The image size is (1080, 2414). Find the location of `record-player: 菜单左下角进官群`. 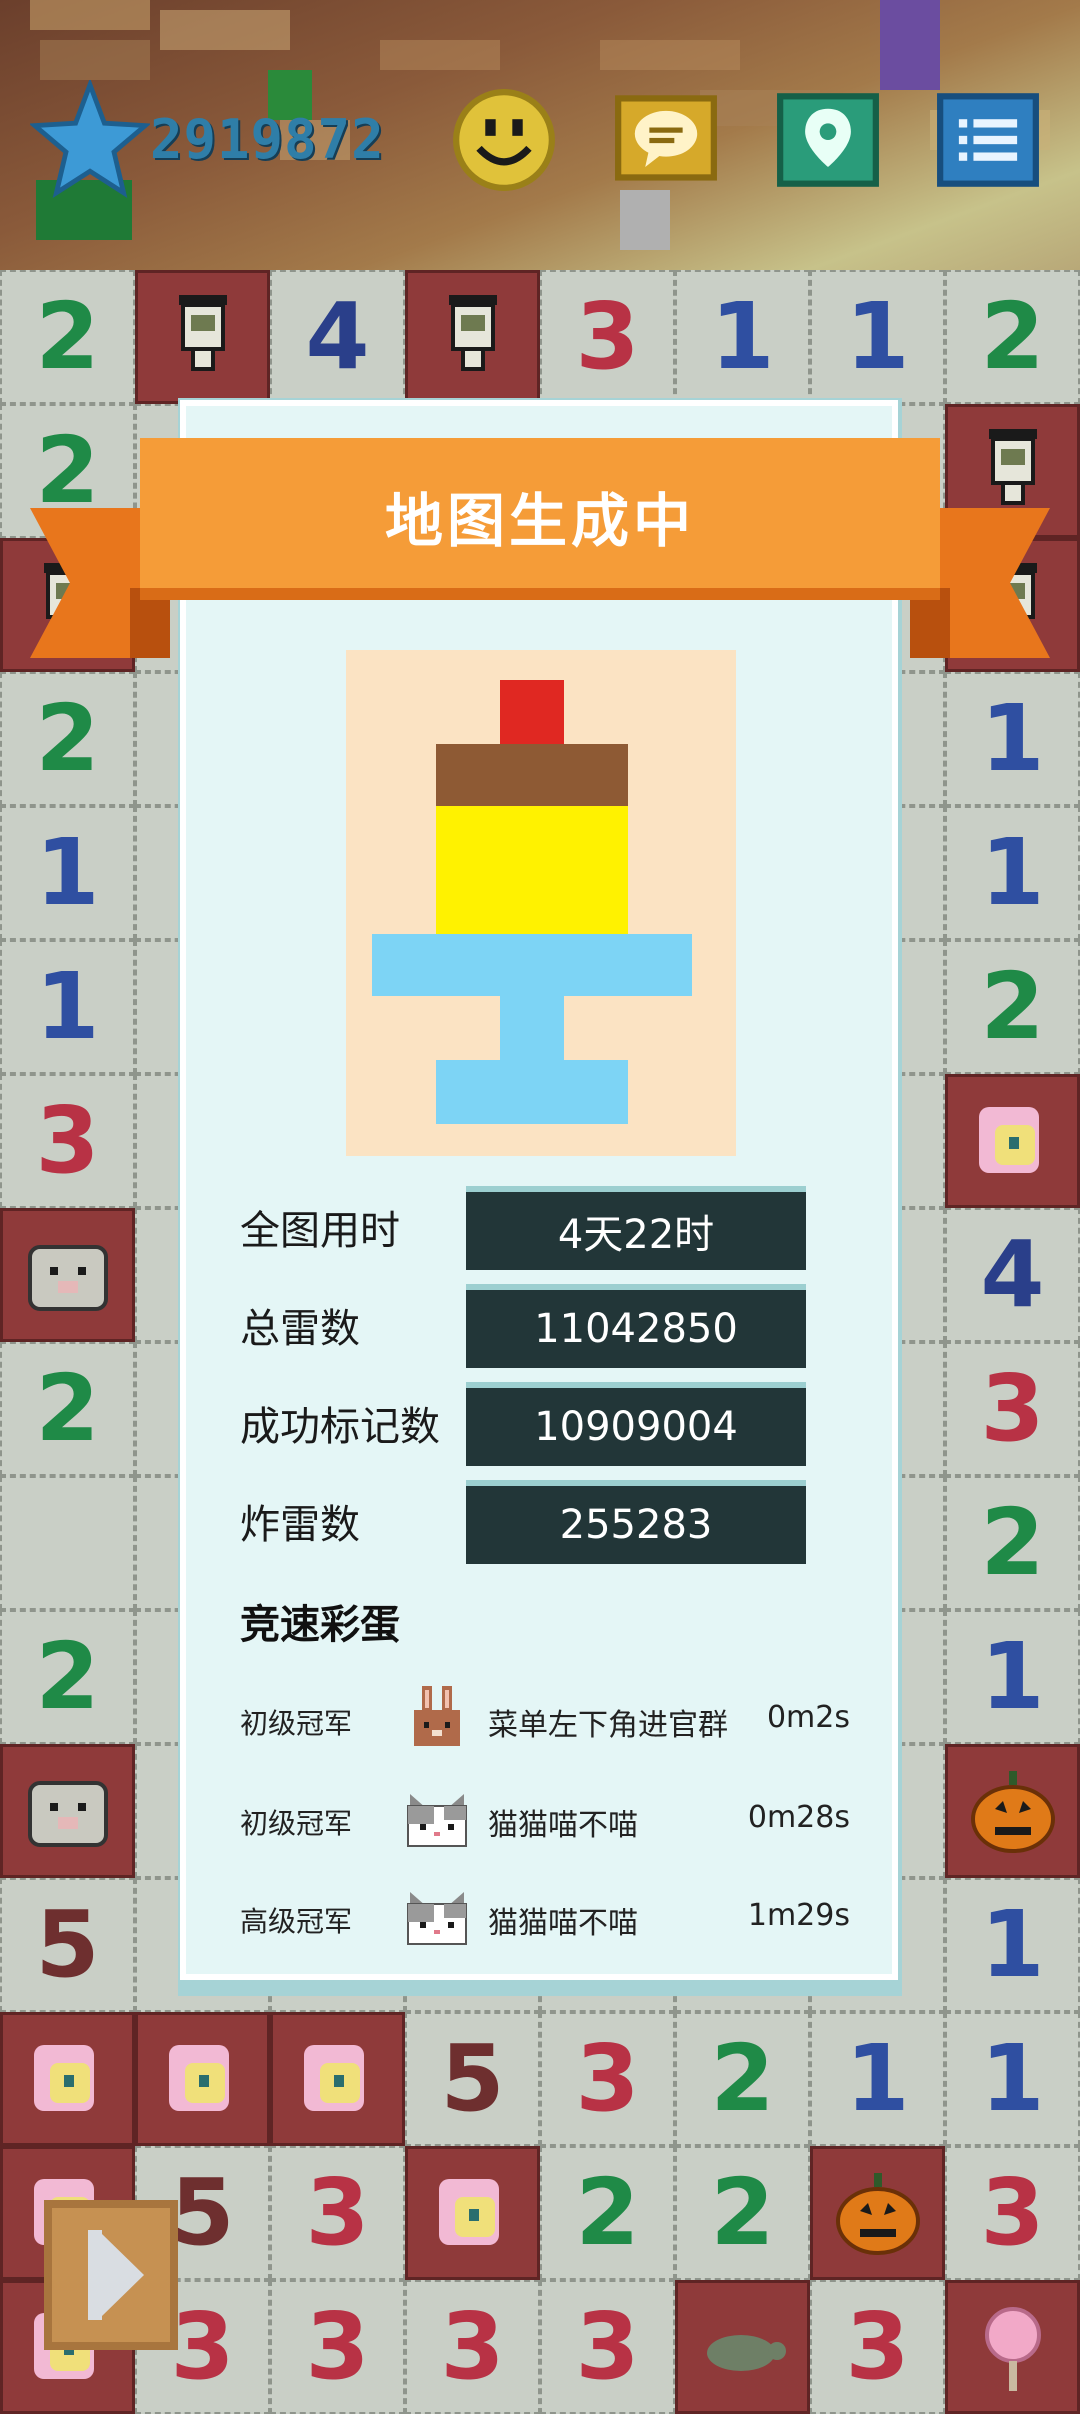

record-player: 菜单左下角进官群 is located at coordinates (608, 1725).